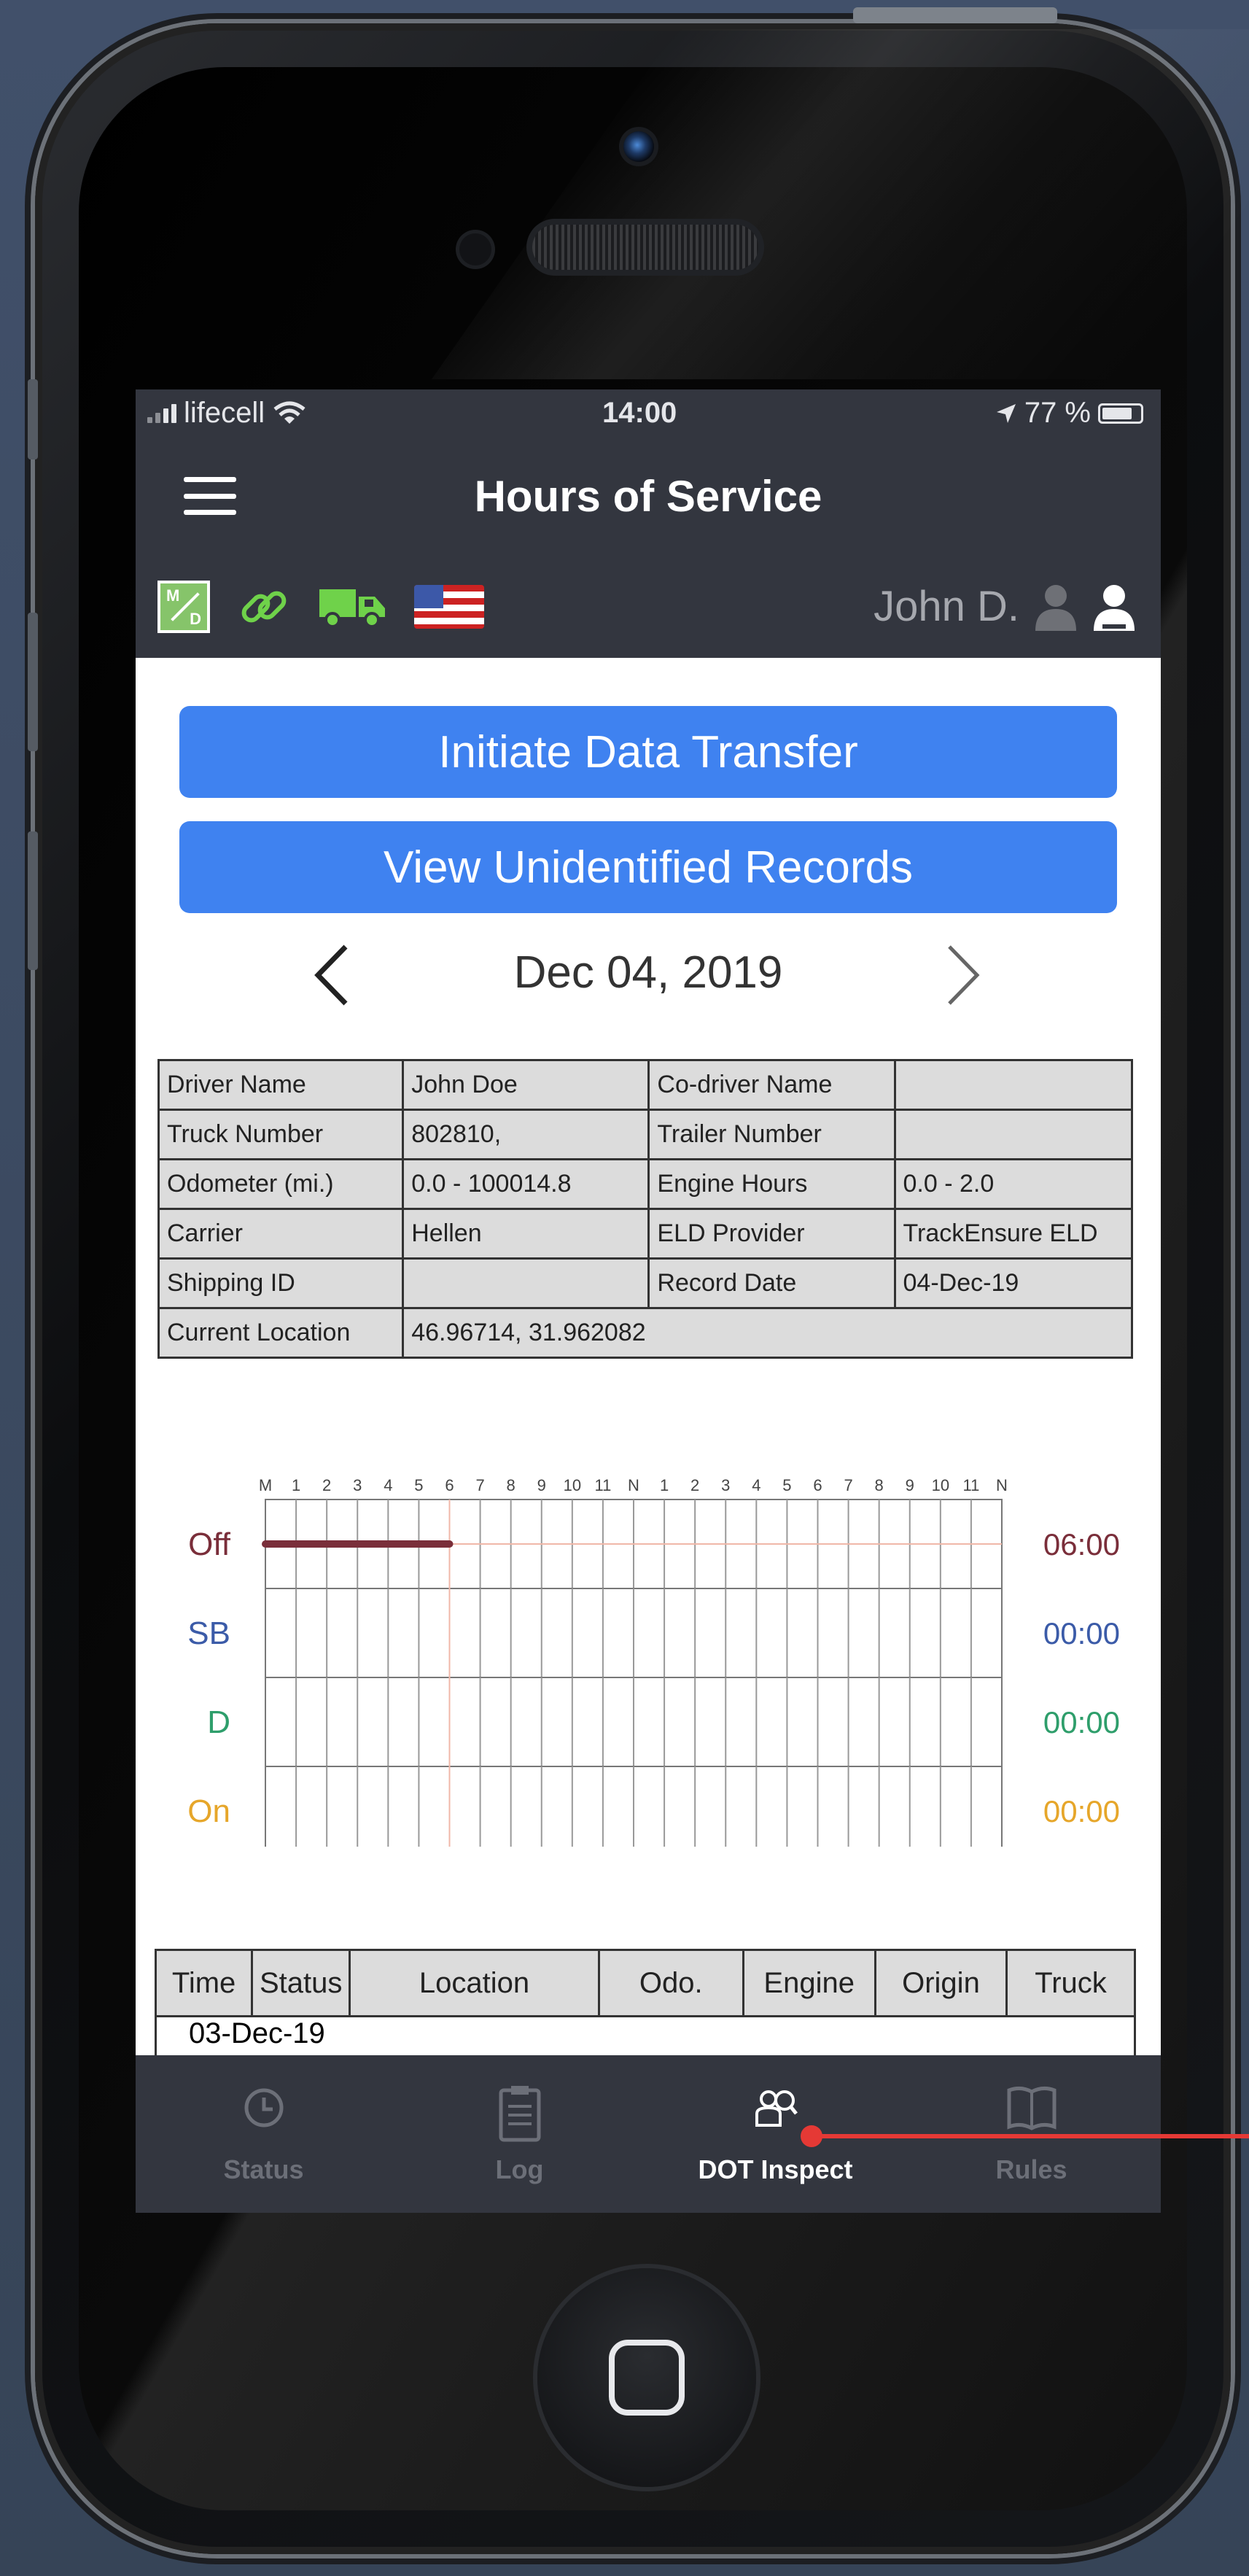  I want to click on power-button, so click(955, 15).